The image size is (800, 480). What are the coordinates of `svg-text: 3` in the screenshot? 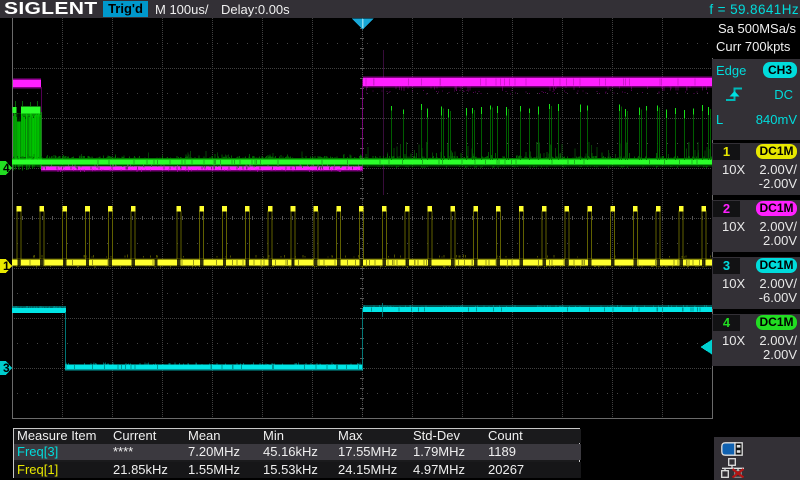 It's located at (6, 368).